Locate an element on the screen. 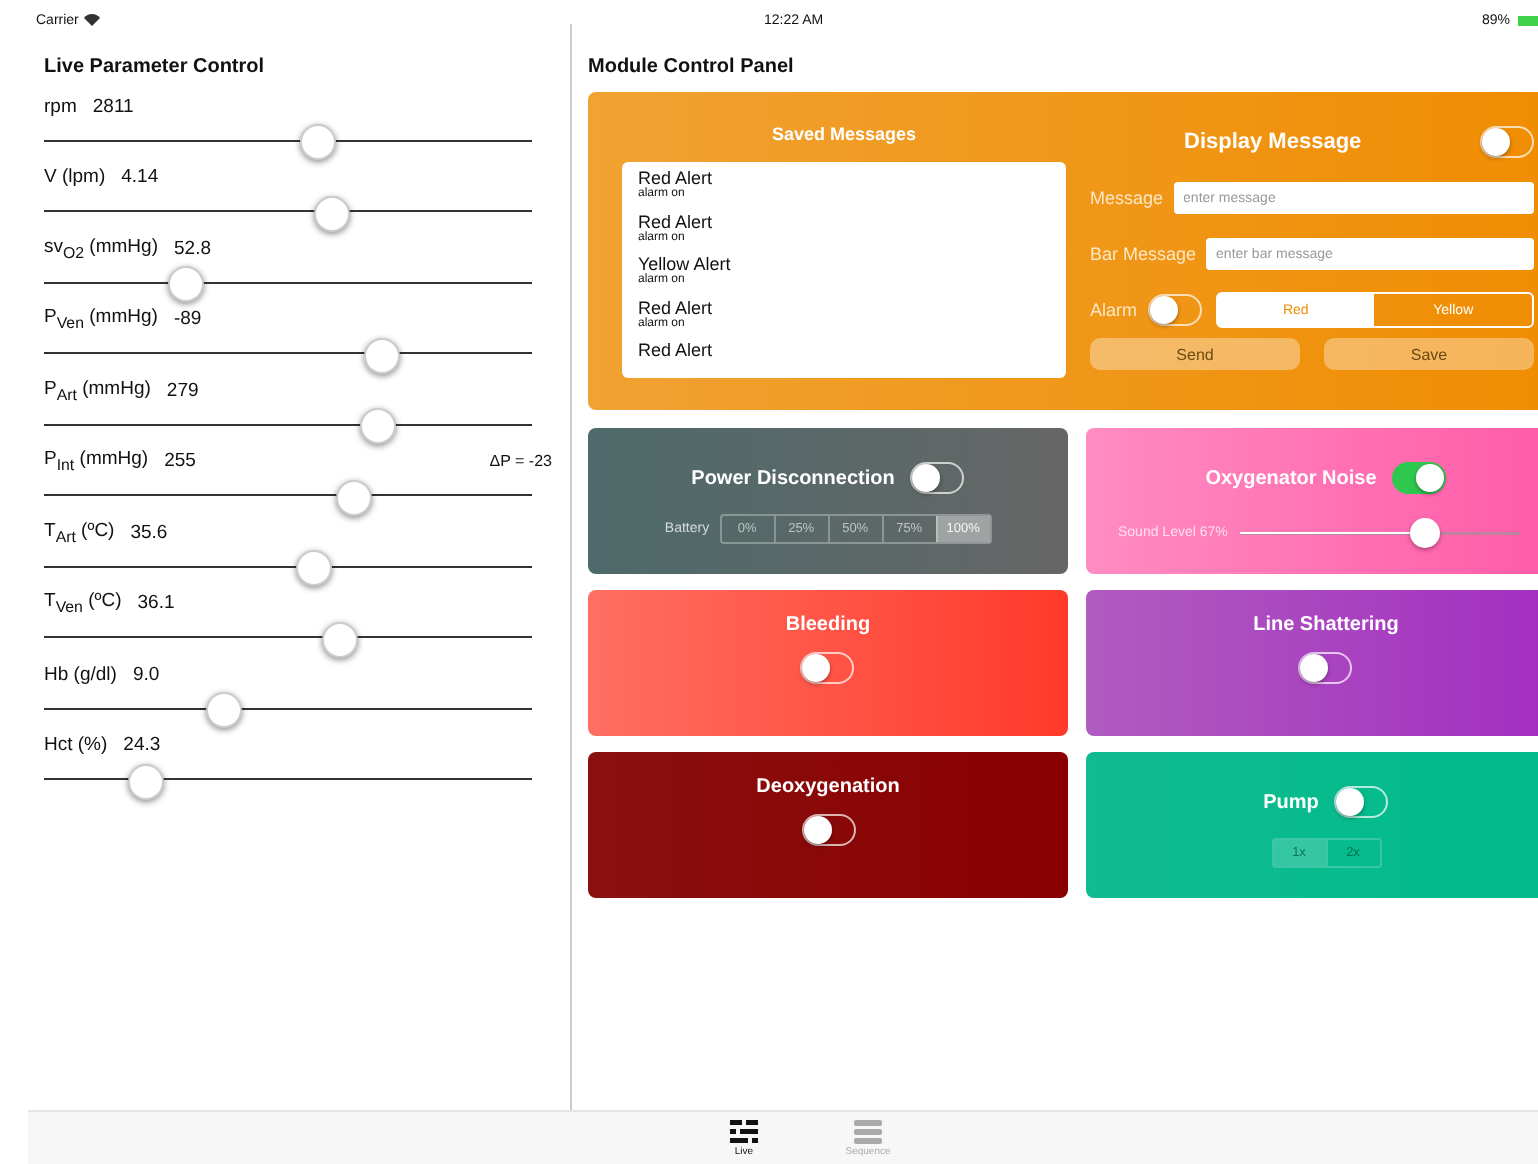 The width and height of the screenshot is (1538, 1164). module-title: Pump is located at coordinates (1291, 802).